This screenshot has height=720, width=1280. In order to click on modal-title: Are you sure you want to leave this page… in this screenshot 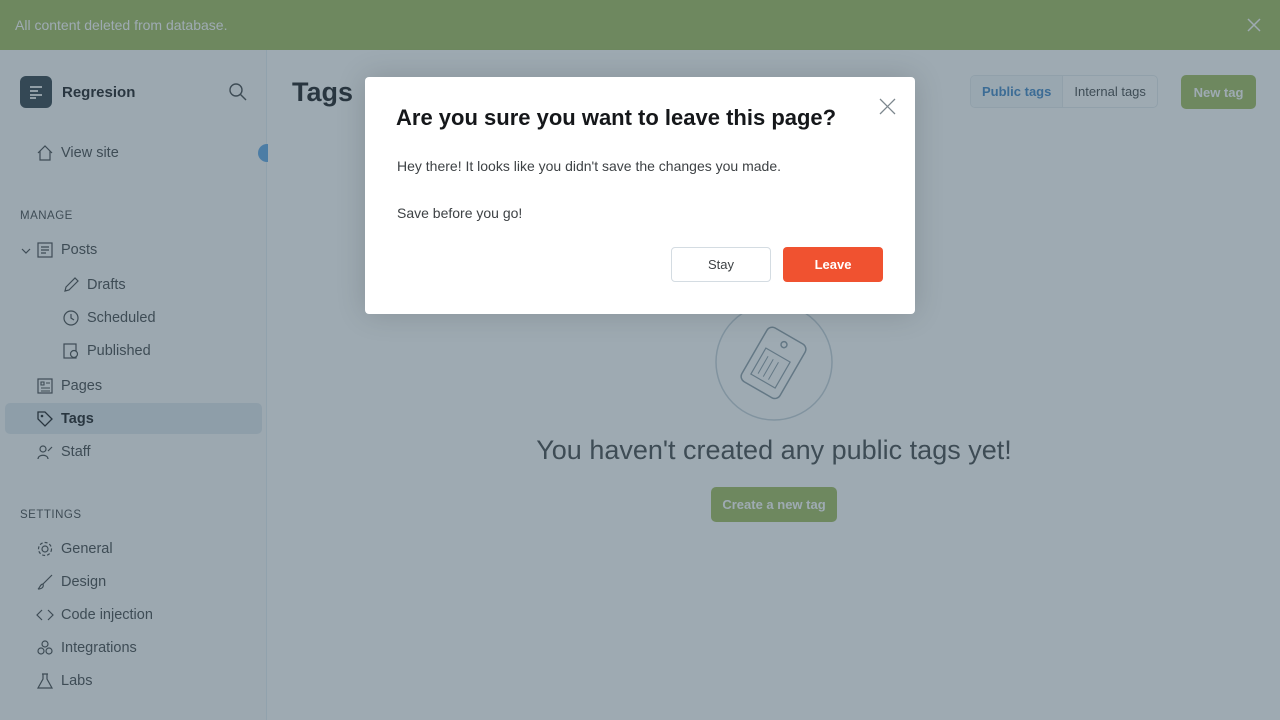, I will do `click(616, 117)`.